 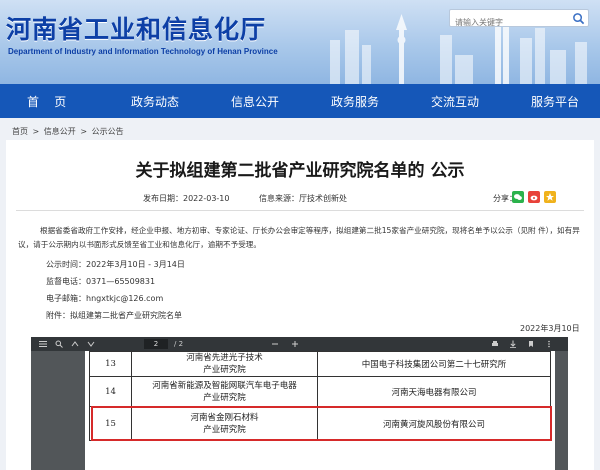 I want to click on breadcrumb-notices: 公示公告, so click(x=108, y=131).